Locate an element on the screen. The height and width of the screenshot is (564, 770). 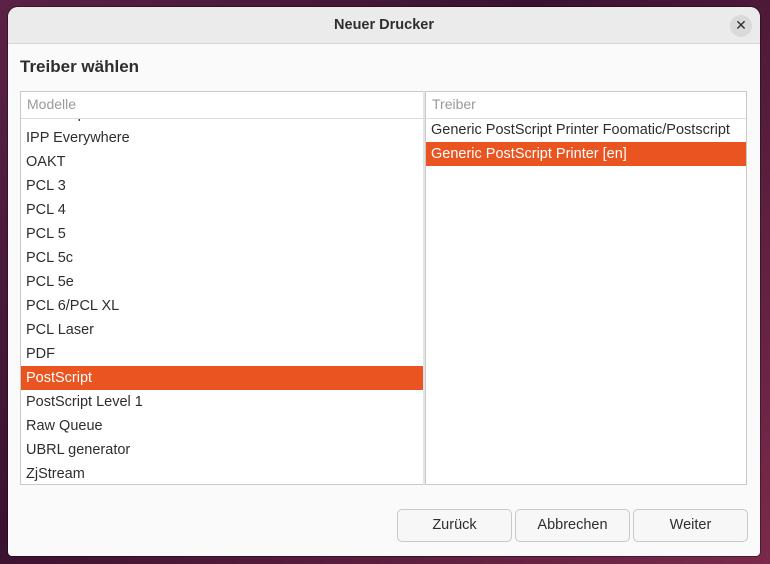
model-item: PostScript is located at coordinates (222, 378).